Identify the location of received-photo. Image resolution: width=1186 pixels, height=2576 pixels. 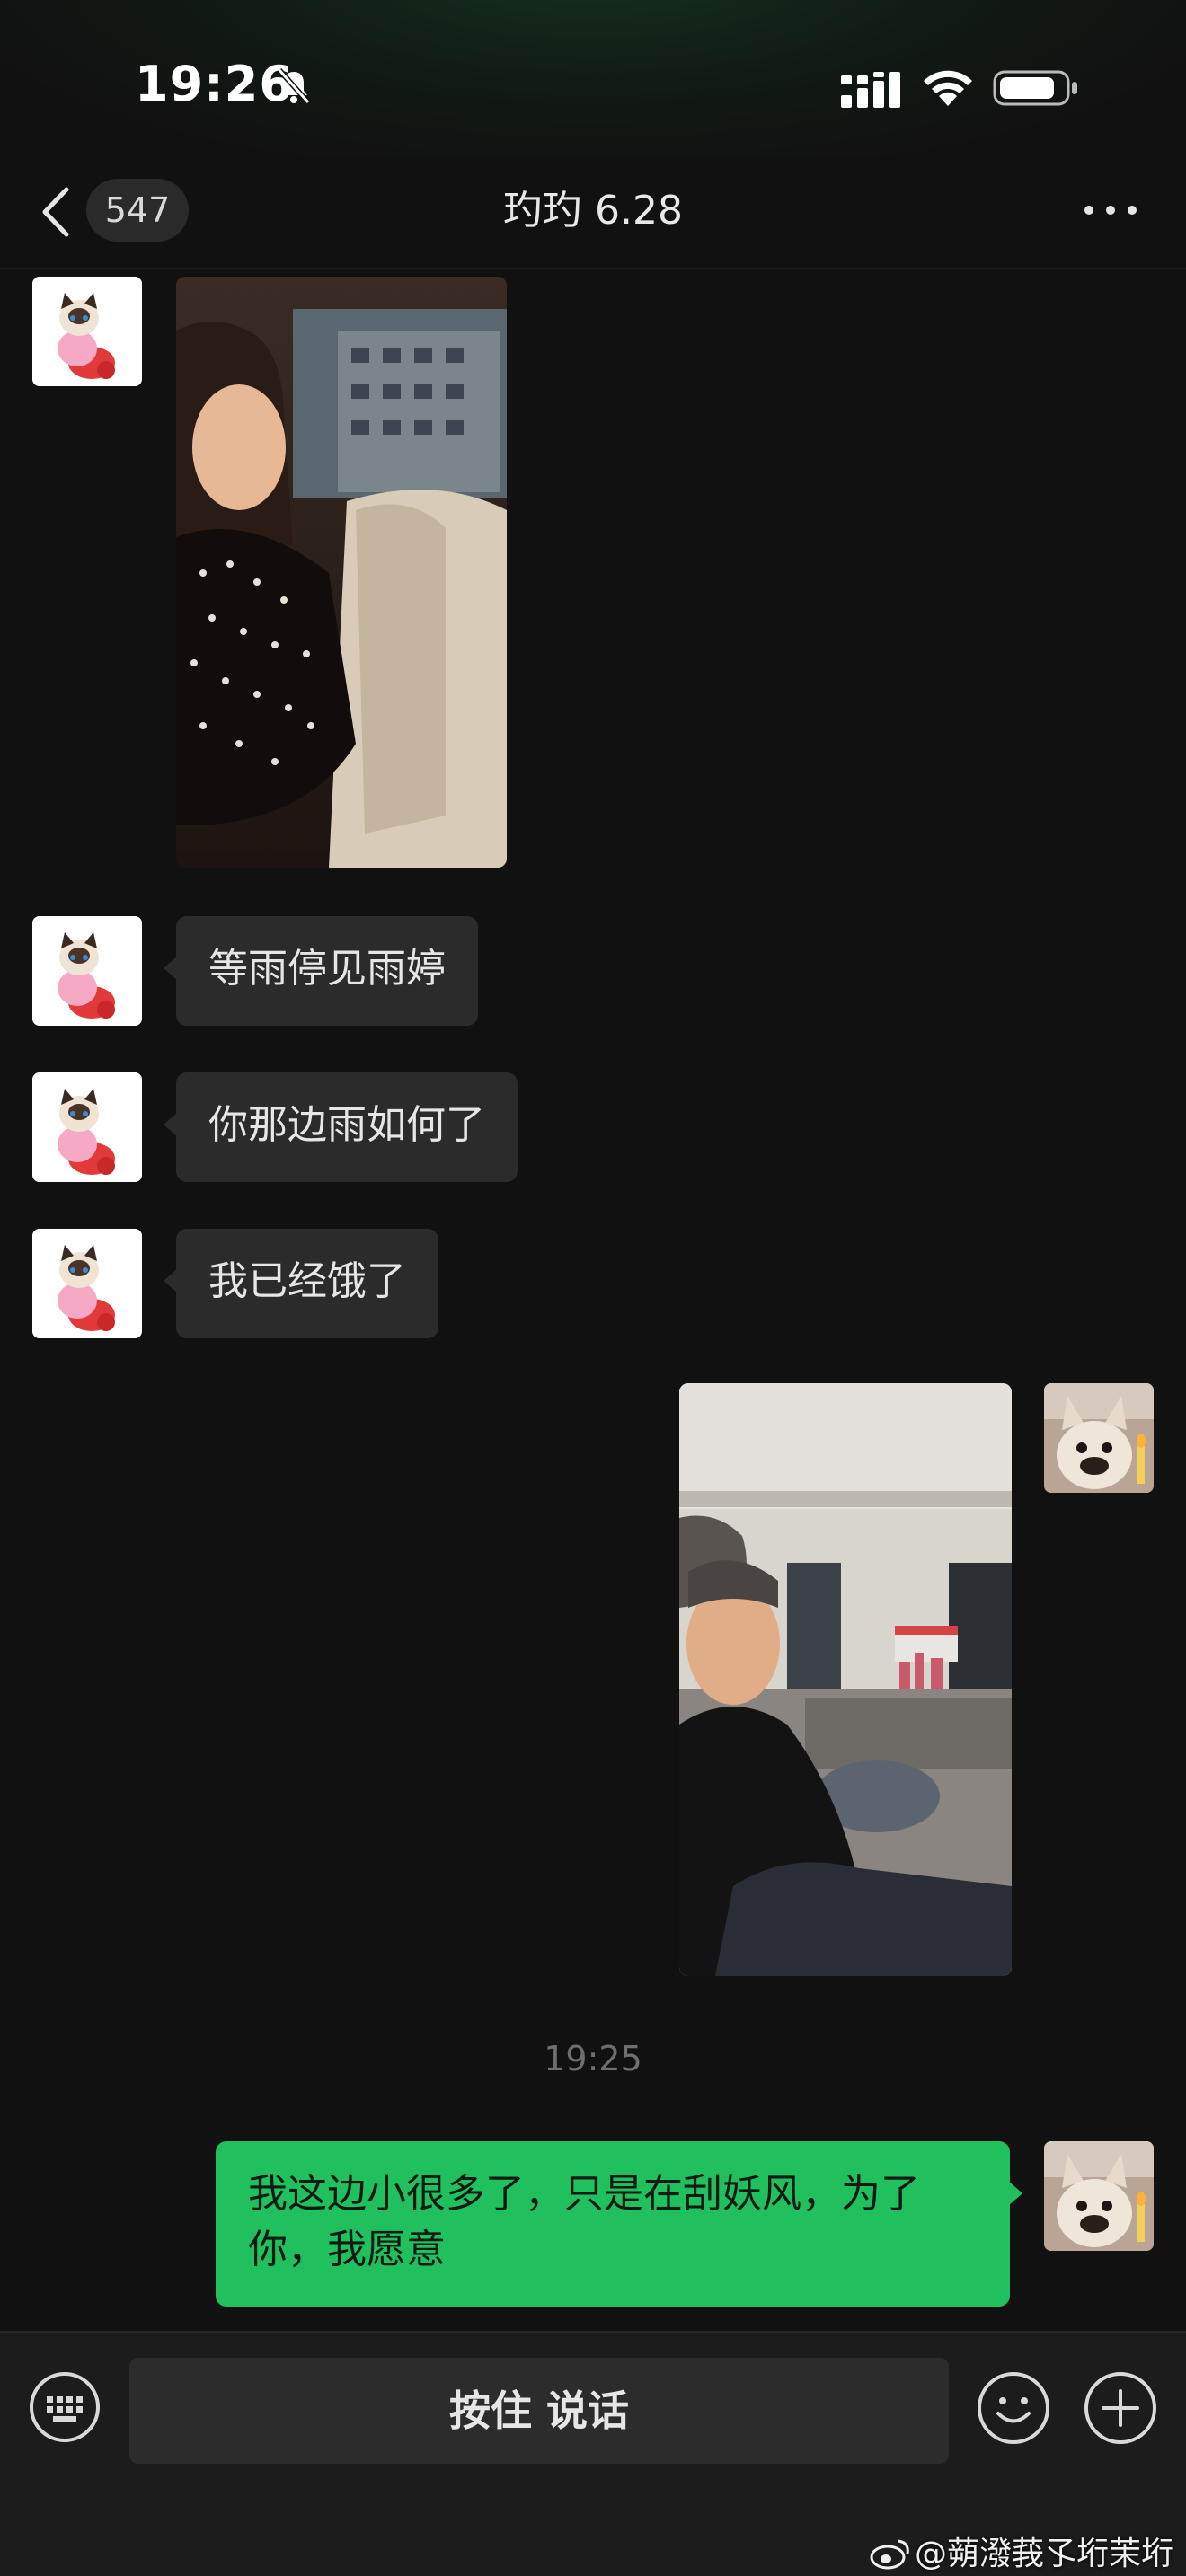
(341, 572).